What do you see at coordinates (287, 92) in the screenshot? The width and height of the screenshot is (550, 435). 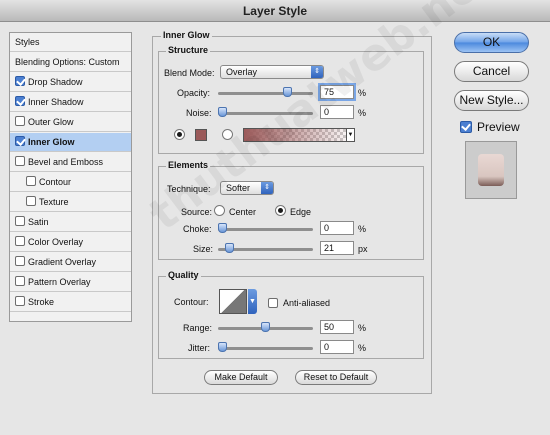 I see `opacity-slider-thumb` at bounding box center [287, 92].